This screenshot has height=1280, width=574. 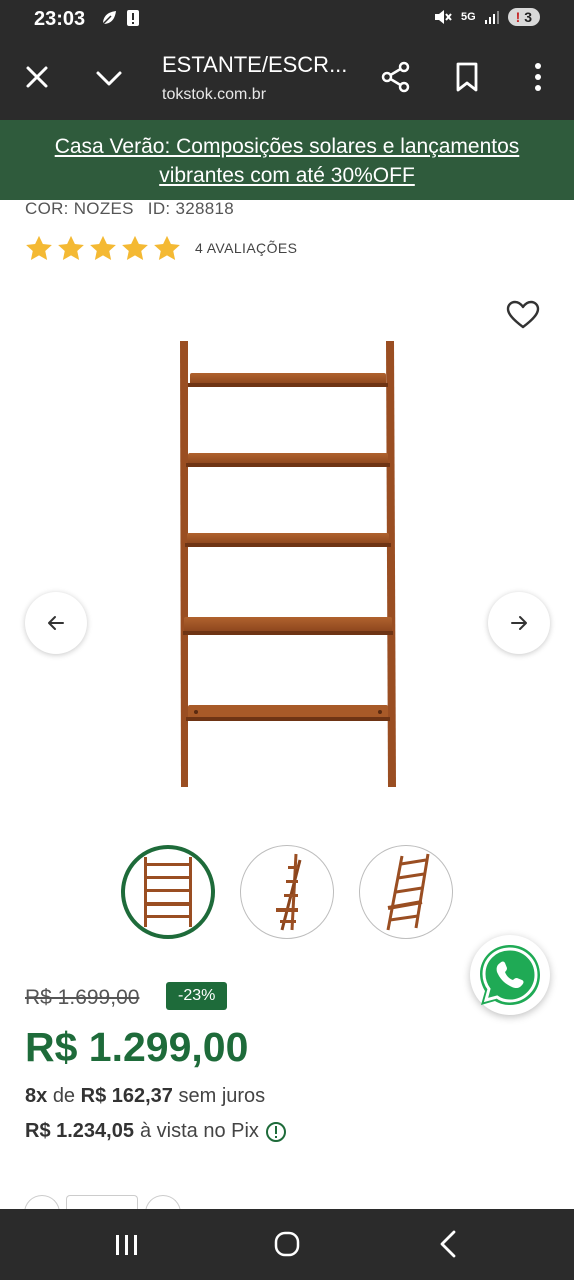 I want to click on whatsapp-icon, so click(x=510, y=975).